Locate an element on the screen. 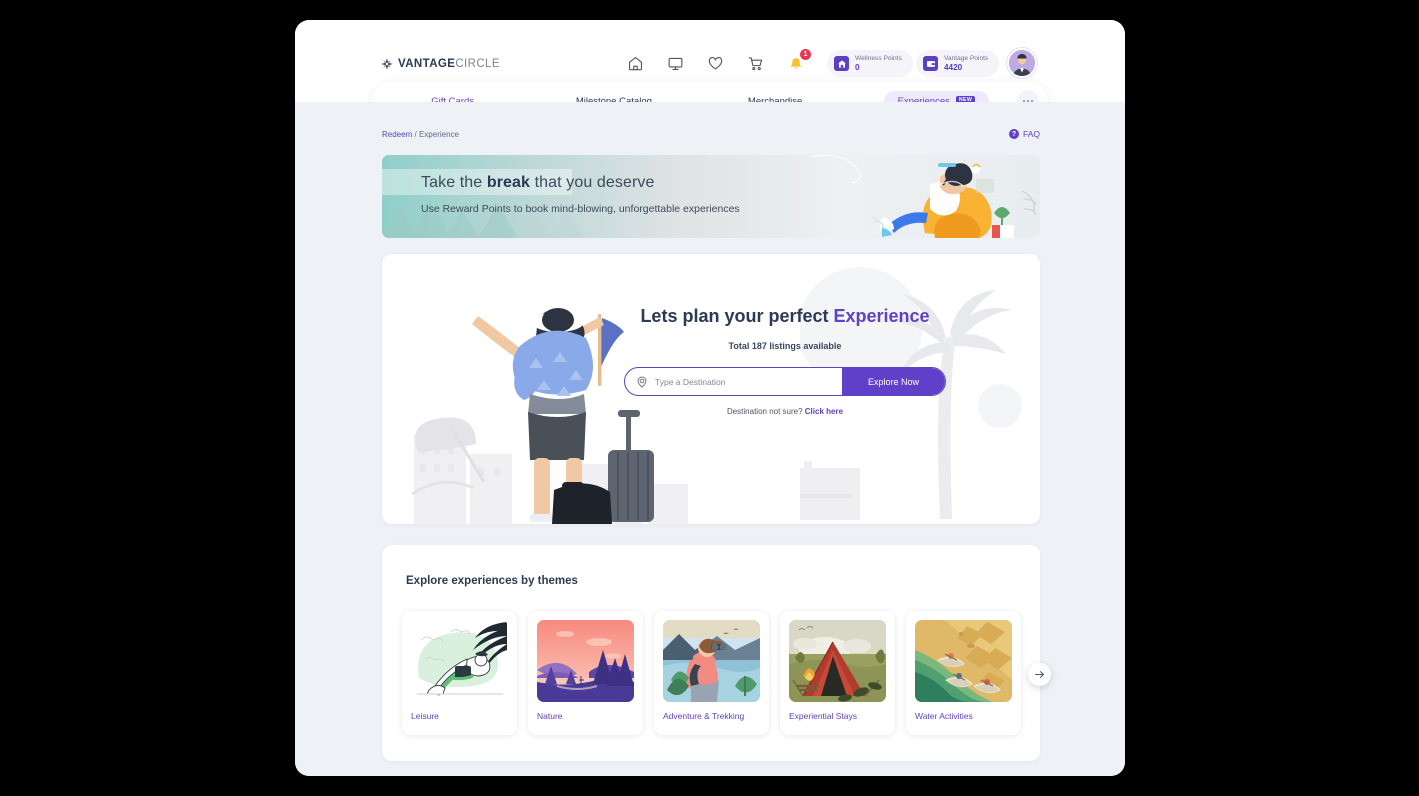  theme-label: Adventure & Trekking is located at coordinates (704, 716).